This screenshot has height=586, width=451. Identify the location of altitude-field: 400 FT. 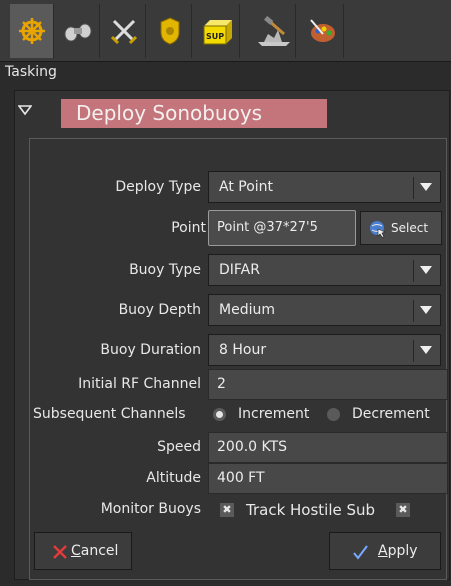
(328, 478).